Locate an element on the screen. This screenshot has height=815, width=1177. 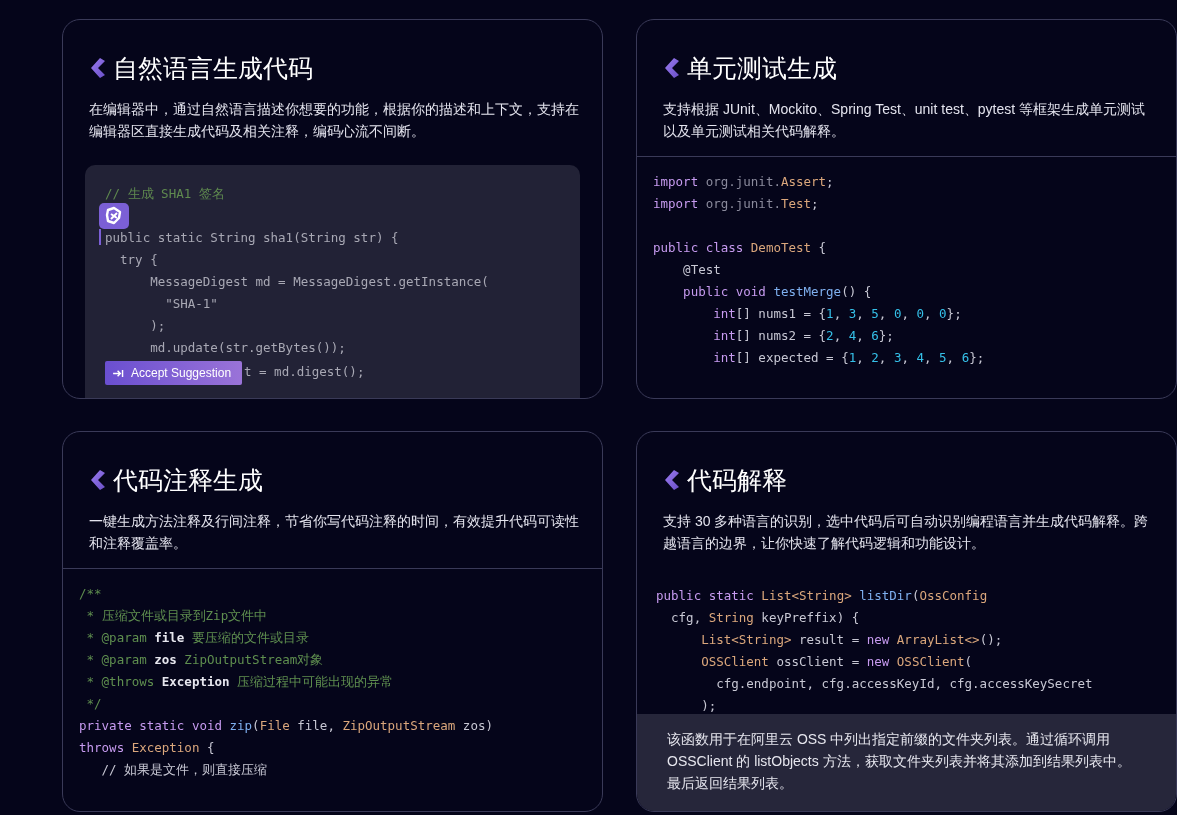
code-line: cfg, String keyPreffix) { is located at coordinates (765, 618).